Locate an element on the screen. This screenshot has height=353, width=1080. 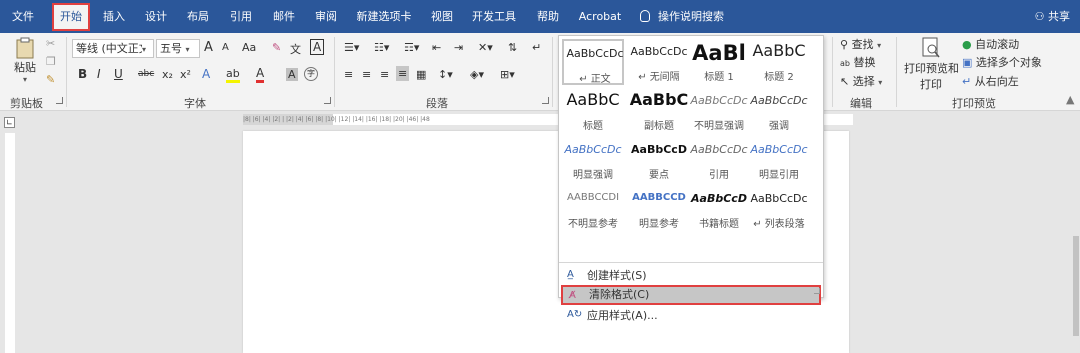
tab-help: 帮助 is located at coordinates (548, 16).